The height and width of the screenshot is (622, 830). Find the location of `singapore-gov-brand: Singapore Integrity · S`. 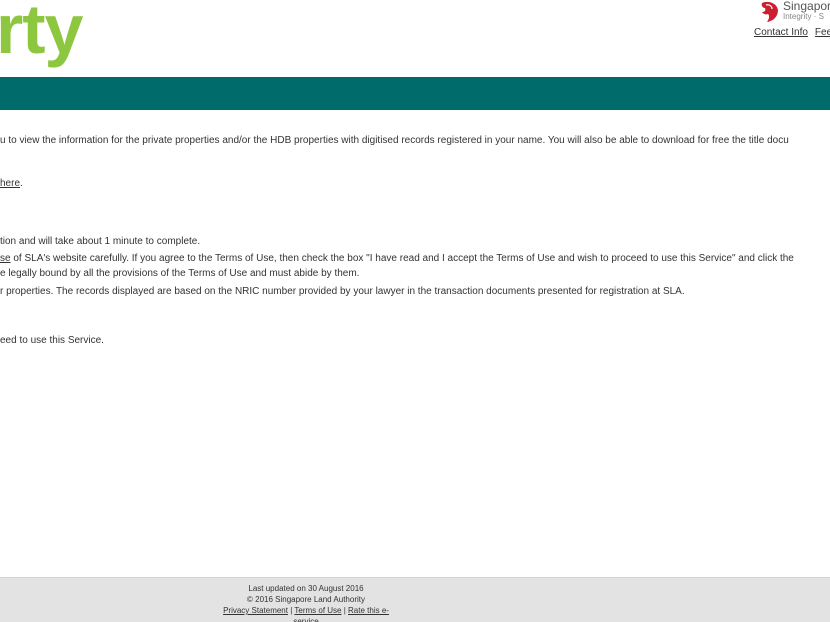

singapore-gov-brand: Singapore Integrity · S is located at coordinates (794, 12).